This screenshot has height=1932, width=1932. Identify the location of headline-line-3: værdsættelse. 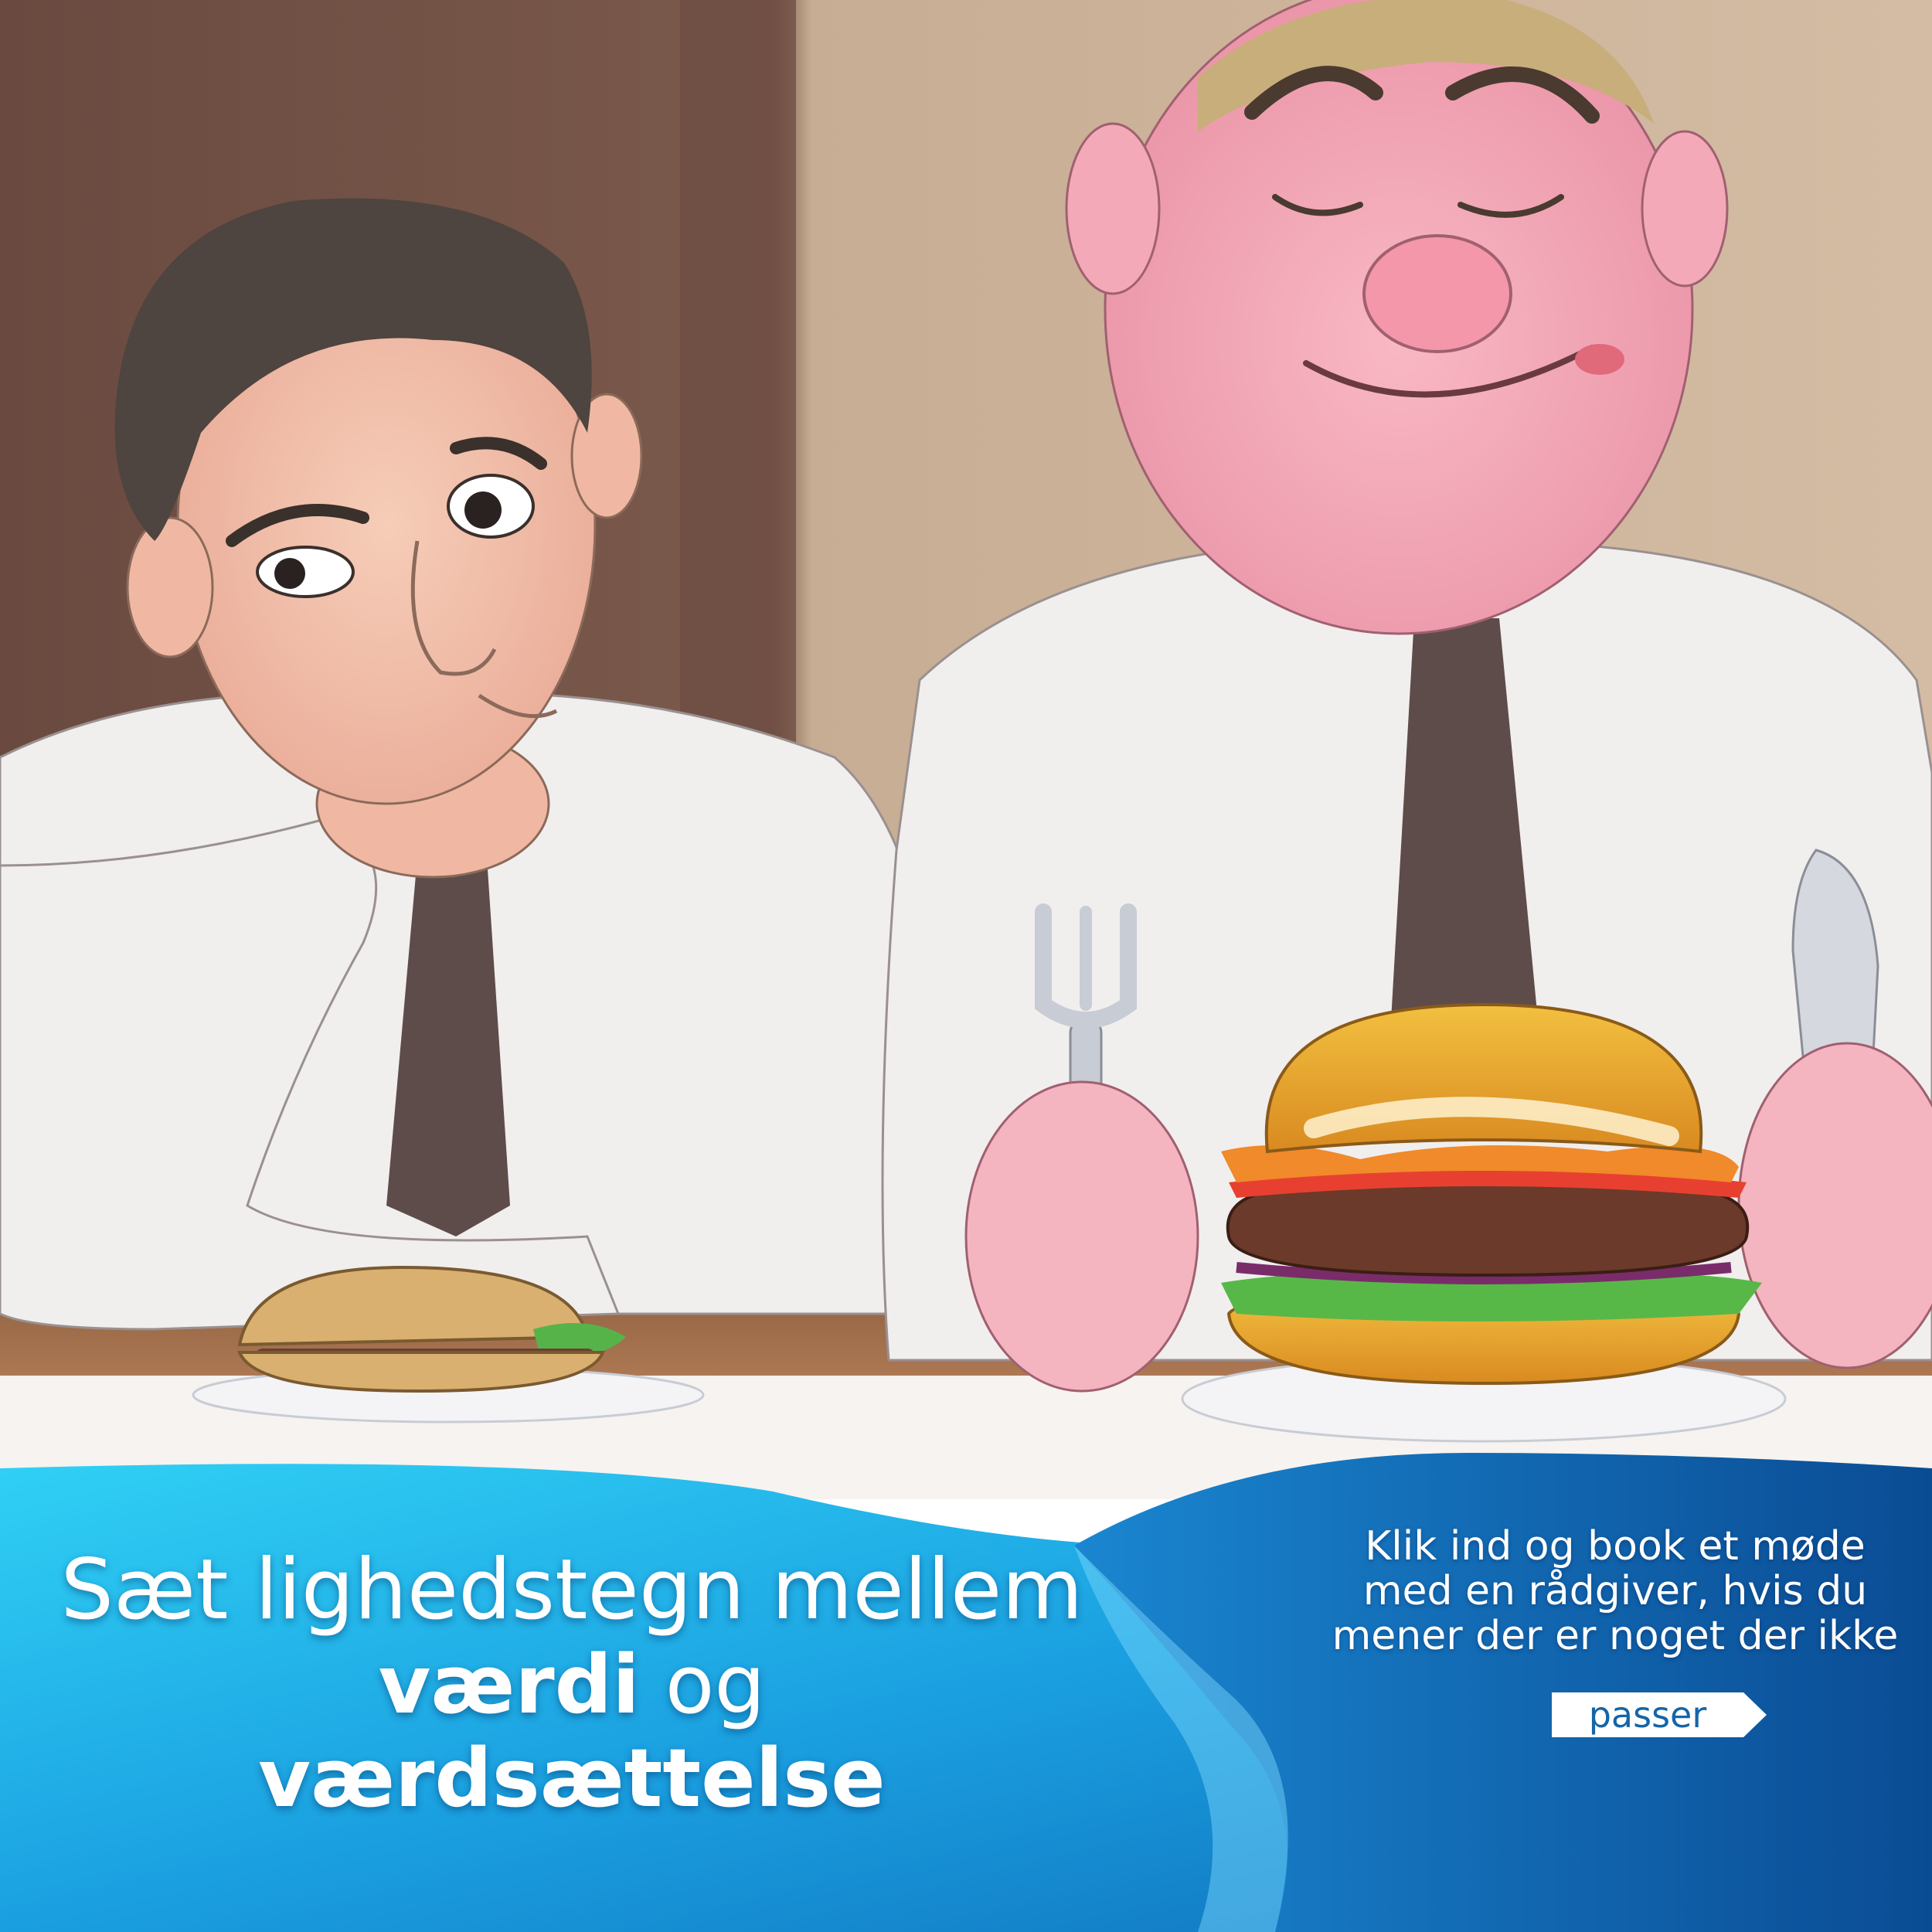
(572, 1778).